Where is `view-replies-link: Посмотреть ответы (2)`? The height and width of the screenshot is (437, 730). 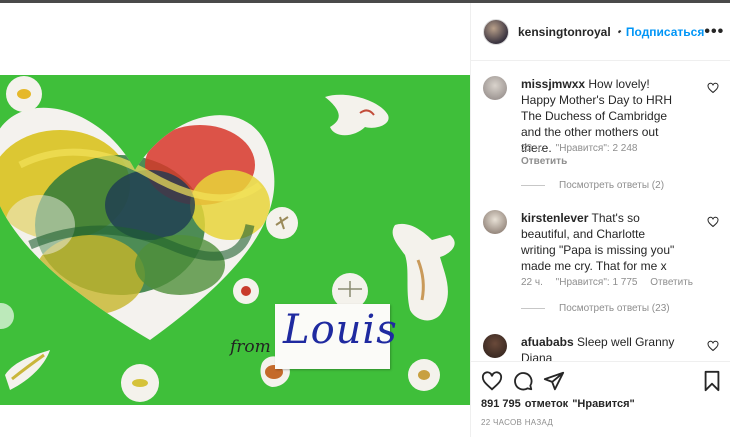 view-replies-link: Посмотреть ответы (2) is located at coordinates (592, 185).